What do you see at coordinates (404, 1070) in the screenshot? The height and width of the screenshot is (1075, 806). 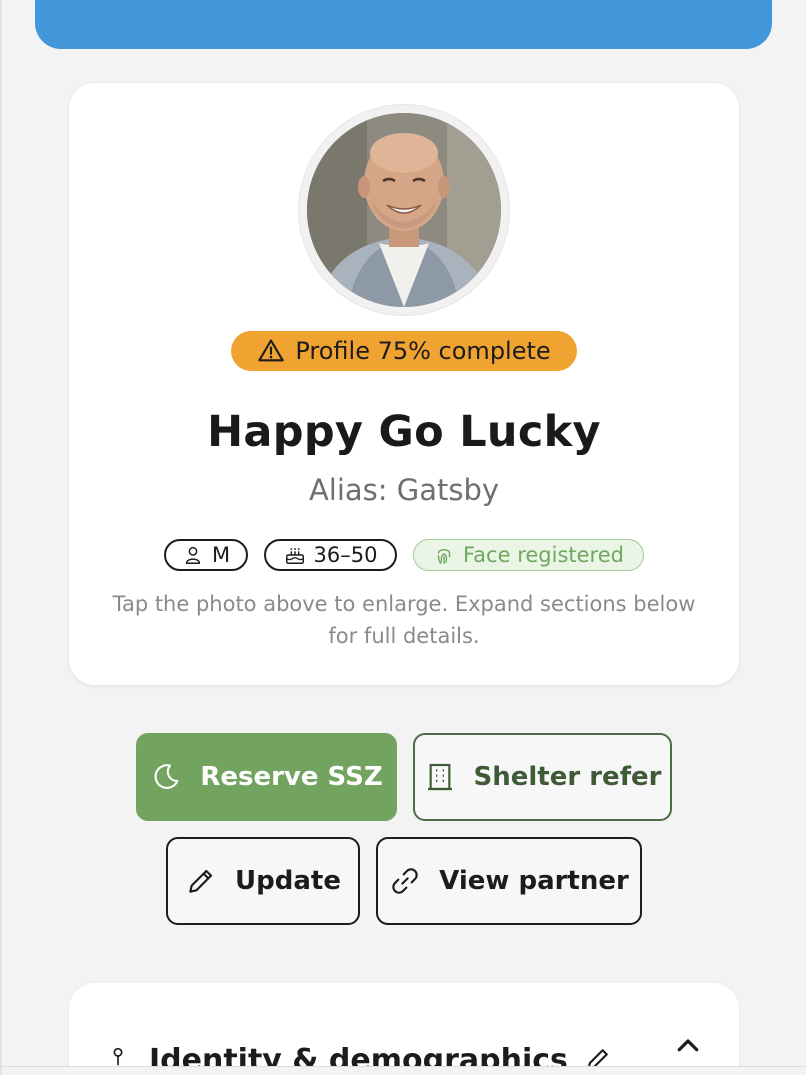 I see `bottom-fade` at bounding box center [404, 1070].